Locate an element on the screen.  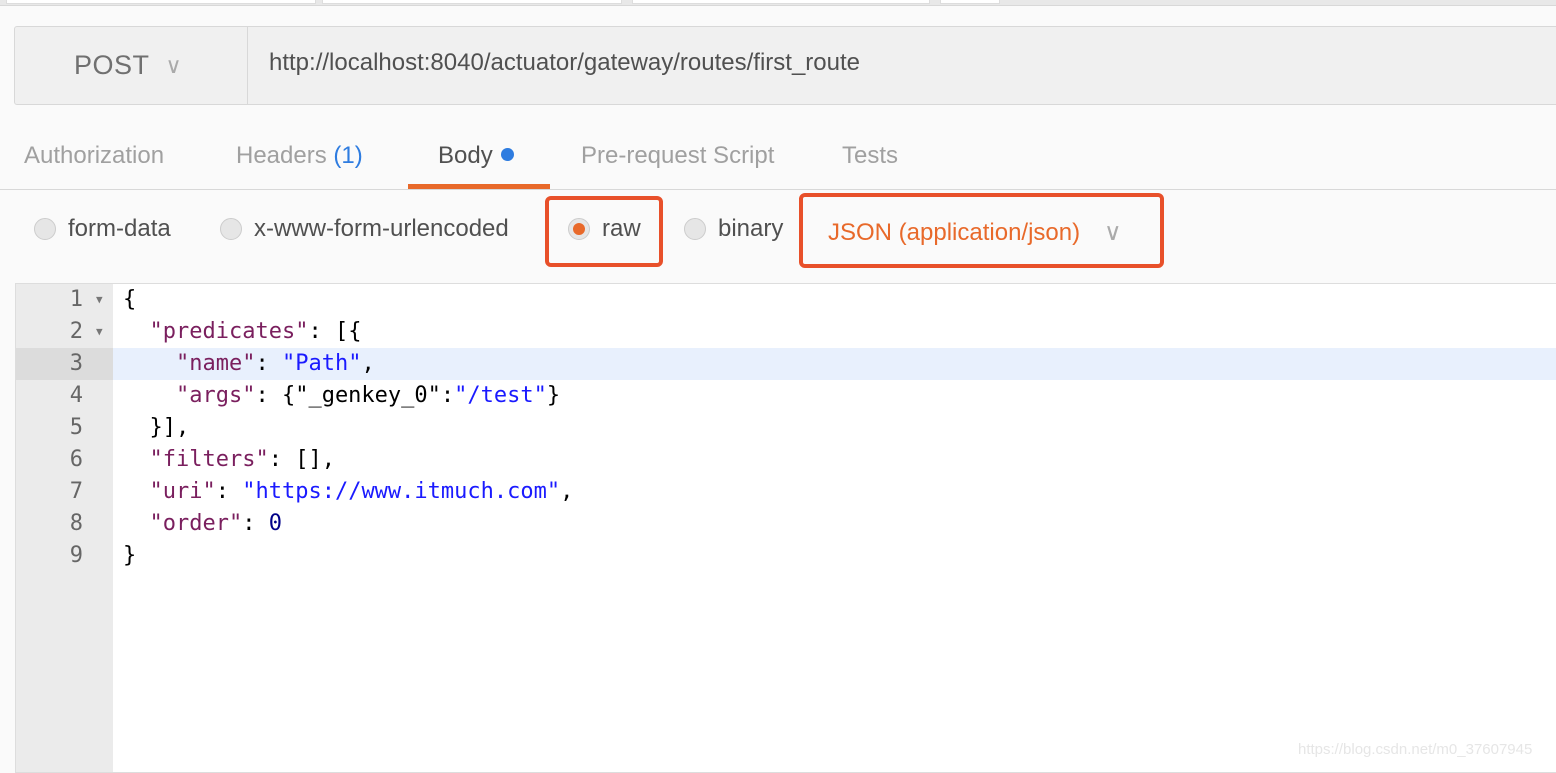
line-number: 6 is located at coordinates (76, 459).